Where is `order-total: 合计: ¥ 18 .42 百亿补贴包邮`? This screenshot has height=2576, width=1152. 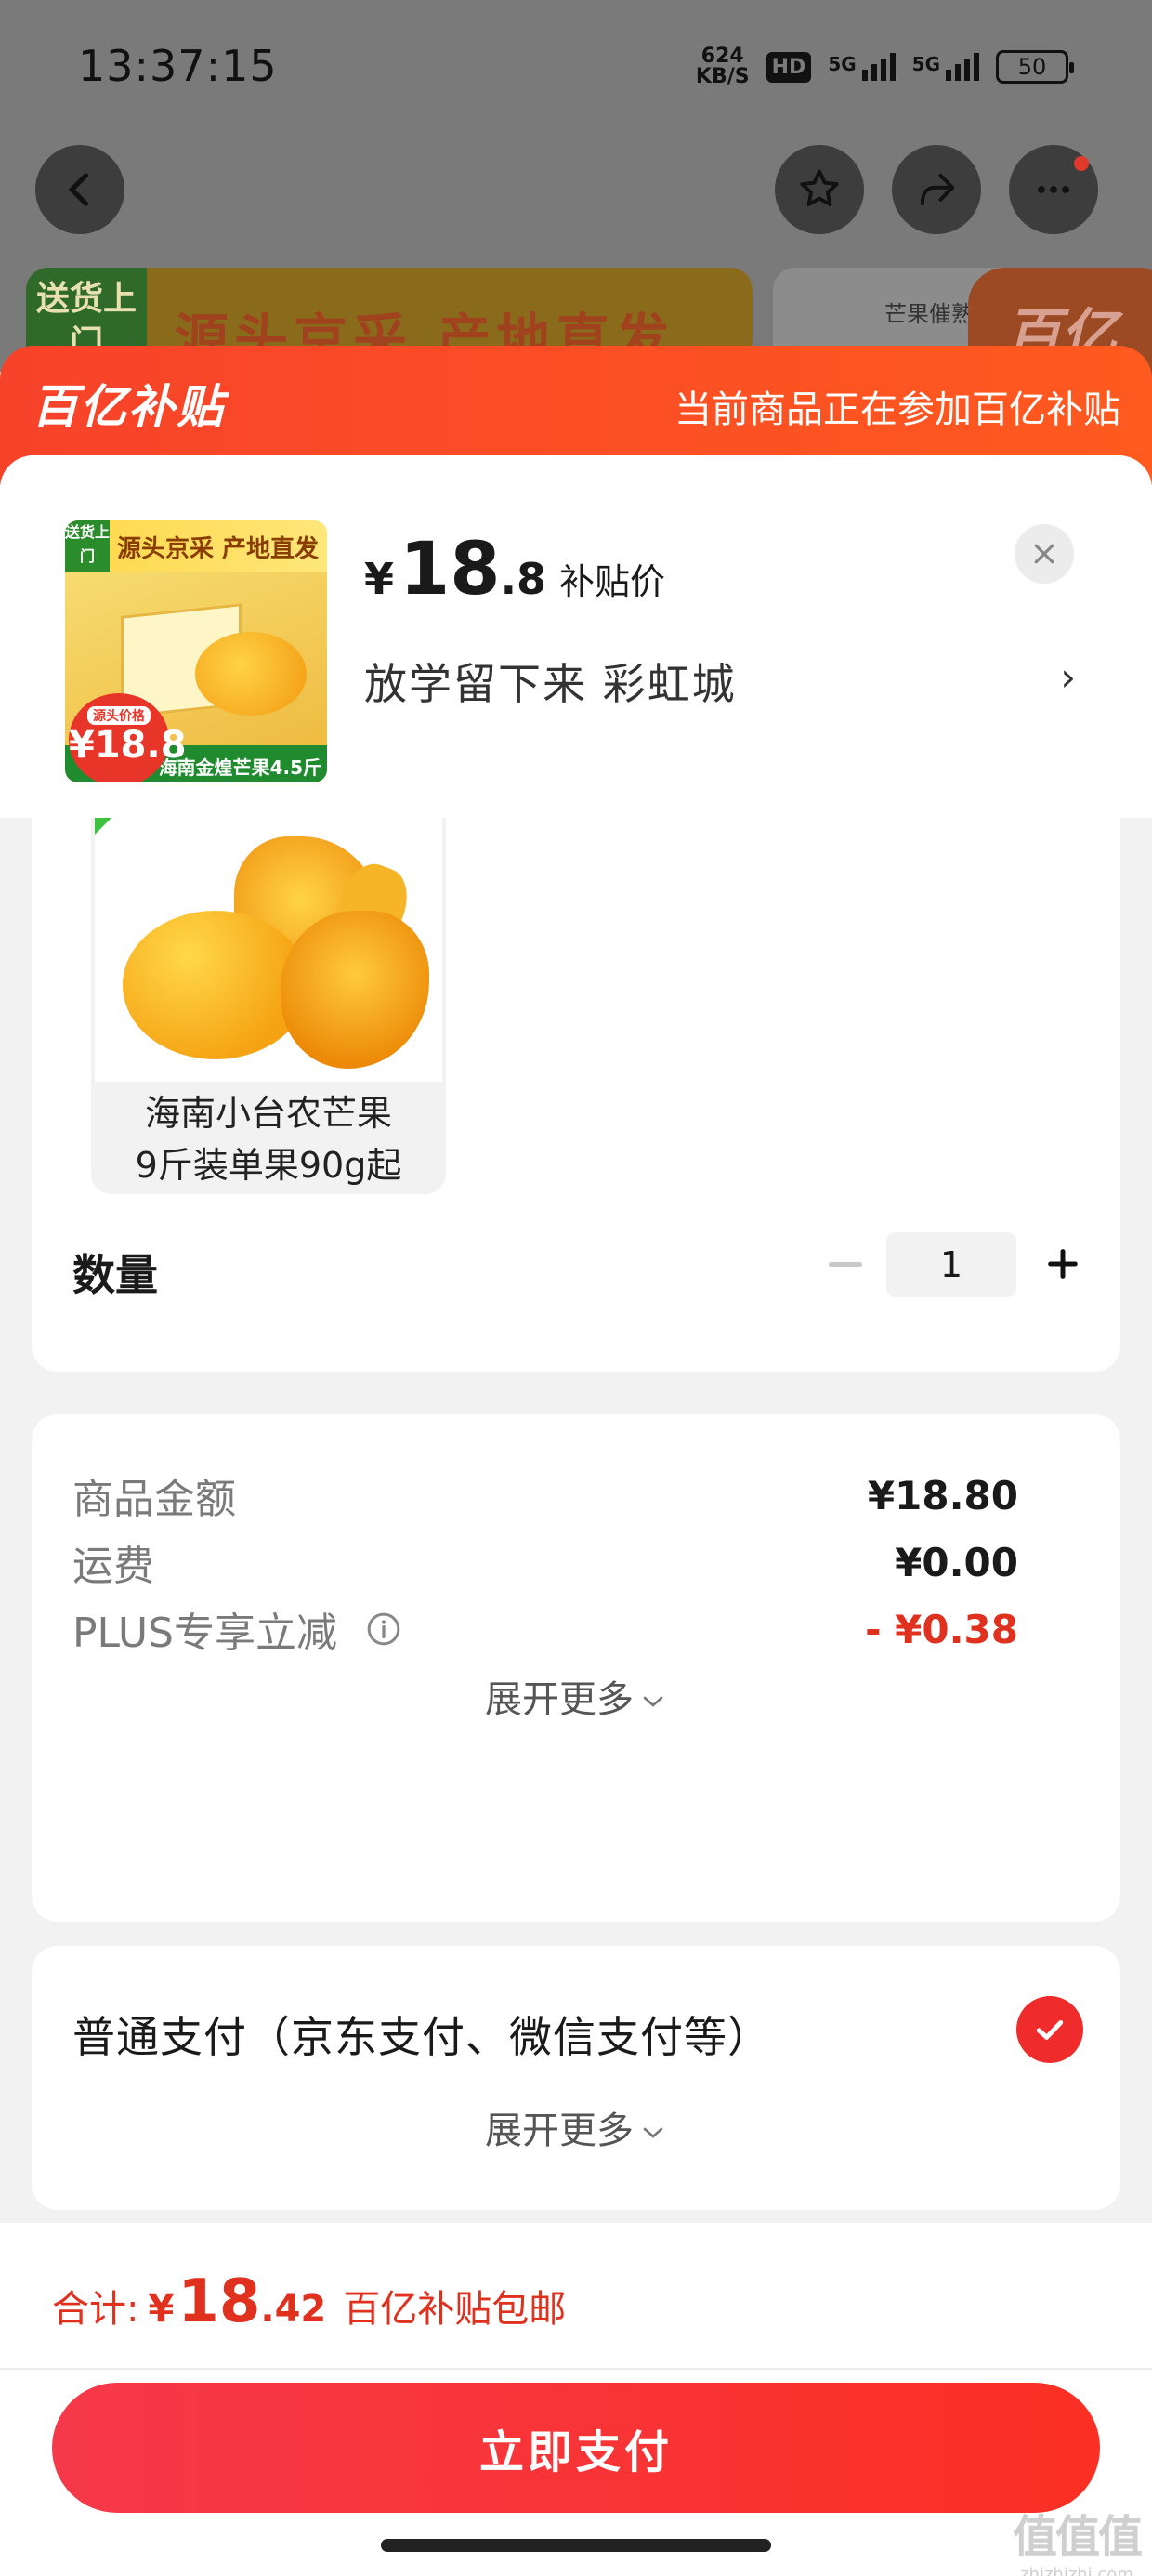
order-total: 合计: ¥ 18 .42 百亿补贴包邮 is located at coordinates (309, 2301).